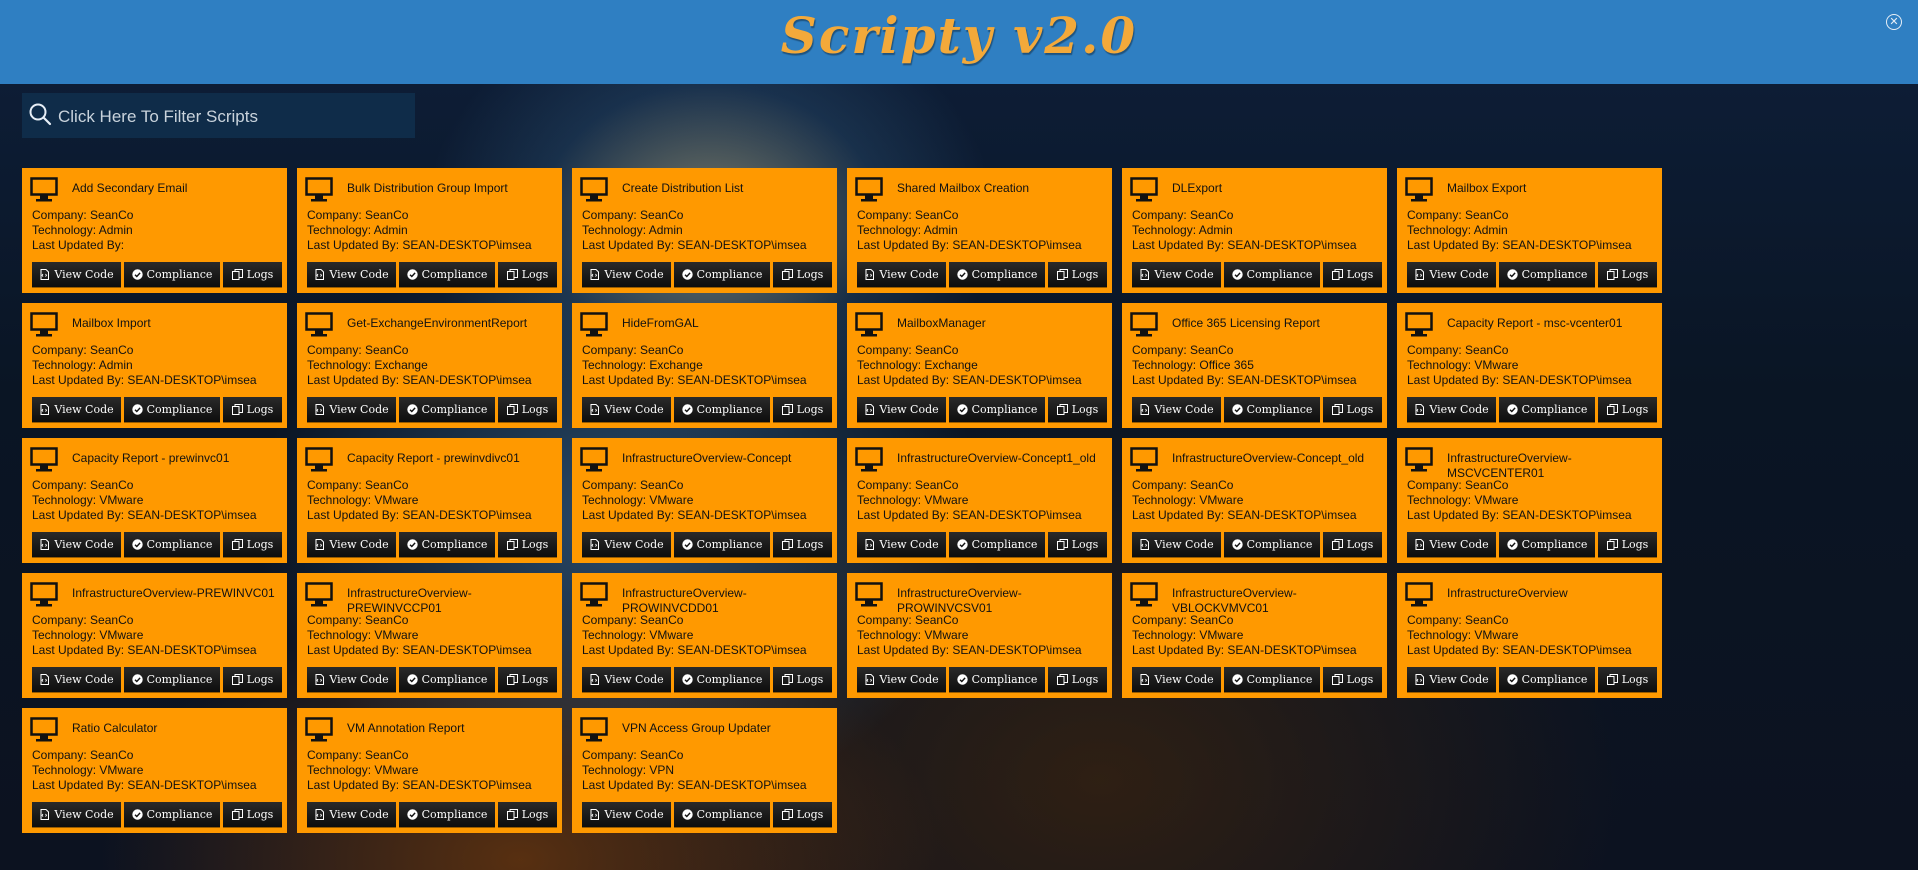 This screenshot has width=1918, height=870. Describe the element at coordinates (595, 274) in the screenshot. I see `file-code-icon` at that location.